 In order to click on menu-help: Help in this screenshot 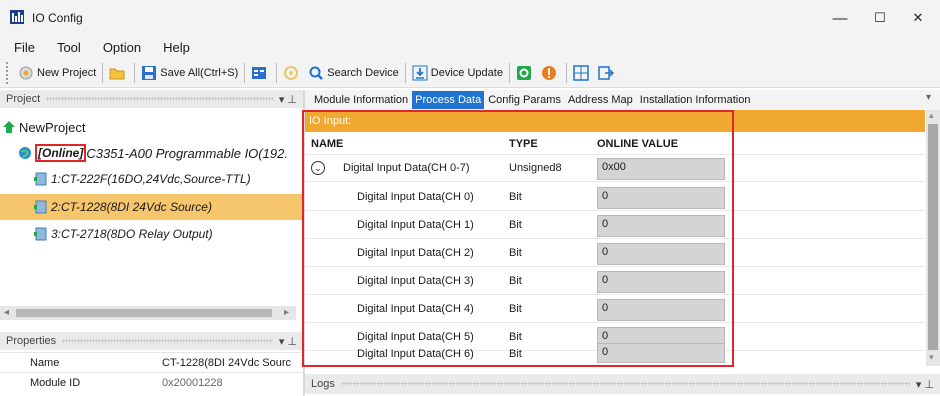, I will do `click(176, 47)`.